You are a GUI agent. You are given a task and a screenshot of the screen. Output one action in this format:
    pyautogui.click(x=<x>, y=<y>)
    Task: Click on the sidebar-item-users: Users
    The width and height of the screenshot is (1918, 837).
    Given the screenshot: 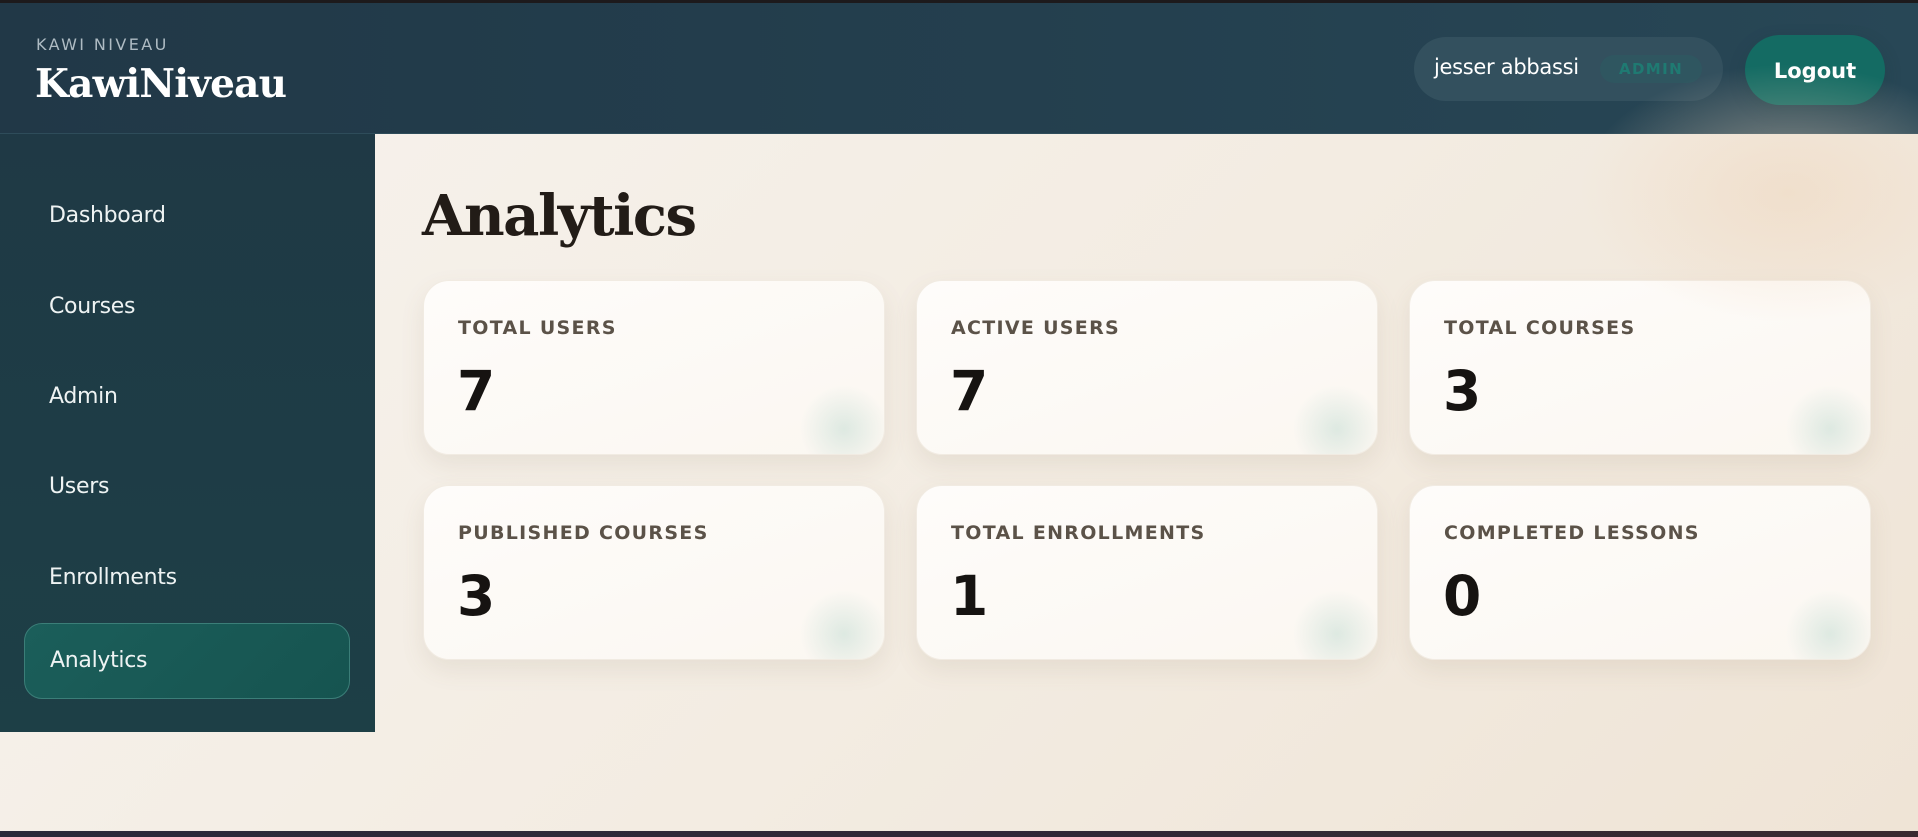 What is the action you would take?
    pyautogui.click(x=187, y=488)
    